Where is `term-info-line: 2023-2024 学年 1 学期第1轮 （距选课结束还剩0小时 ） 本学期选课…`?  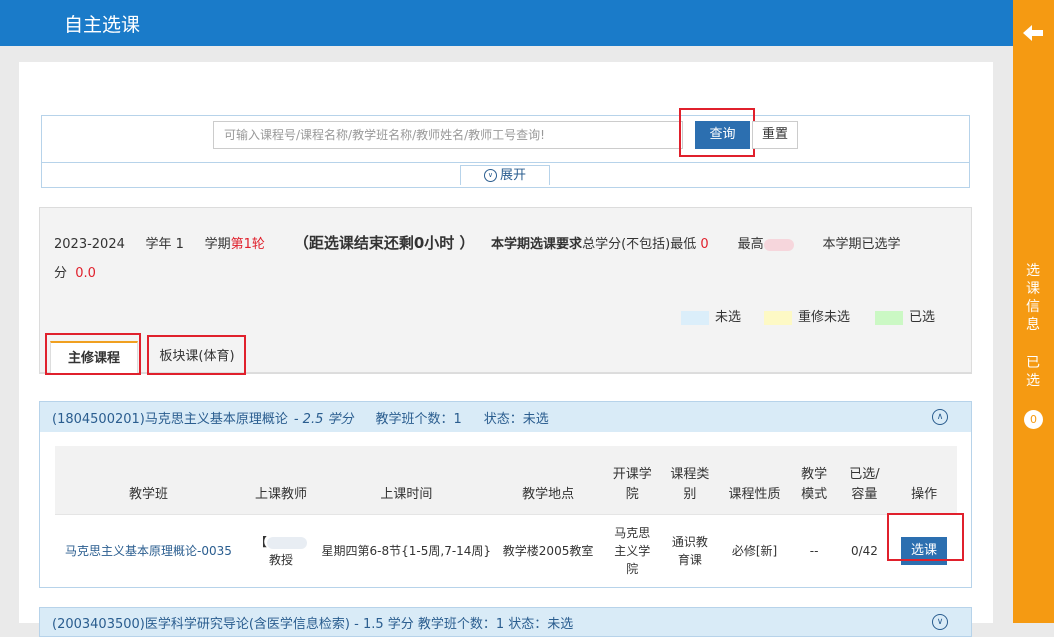 term-info-line: 2023-2024 学年 1 学期第1轮 （距选课结束还剩0小时 ） 本学期选课… is located at coordinates (477, 242).